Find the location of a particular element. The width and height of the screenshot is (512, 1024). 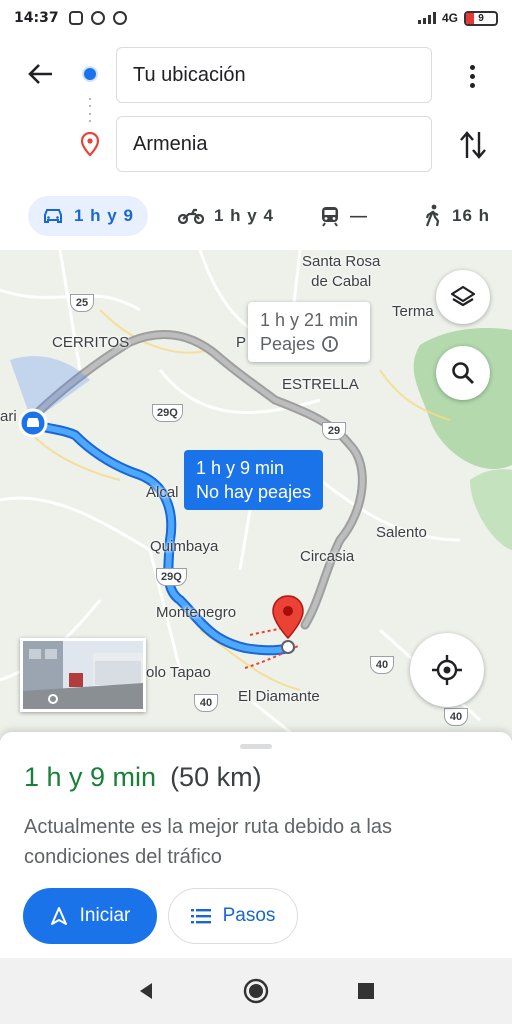

layers-button is located at coordinates (463, 297).